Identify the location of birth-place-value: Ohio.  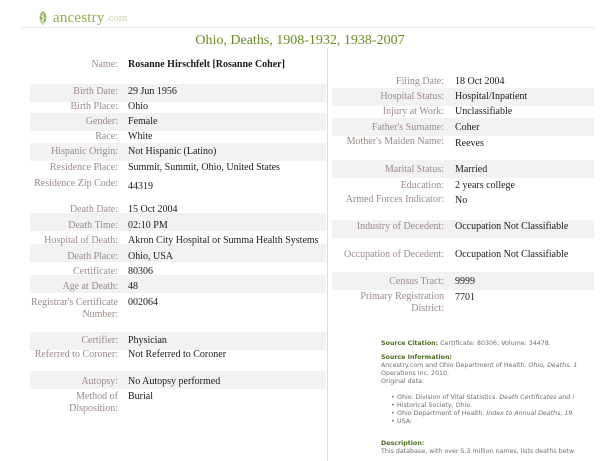
(138, 106).